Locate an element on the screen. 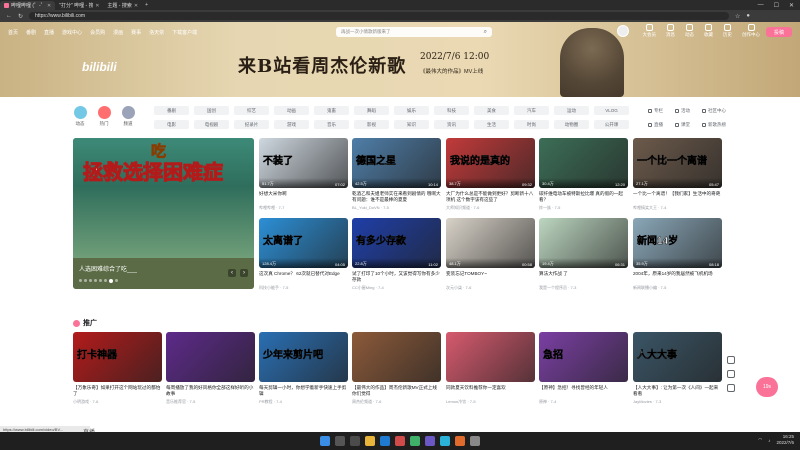 Image resolution: width=800 pixels, height=450 pixels. category-chip: 舞蹈 is located at coordinates (371, 110).